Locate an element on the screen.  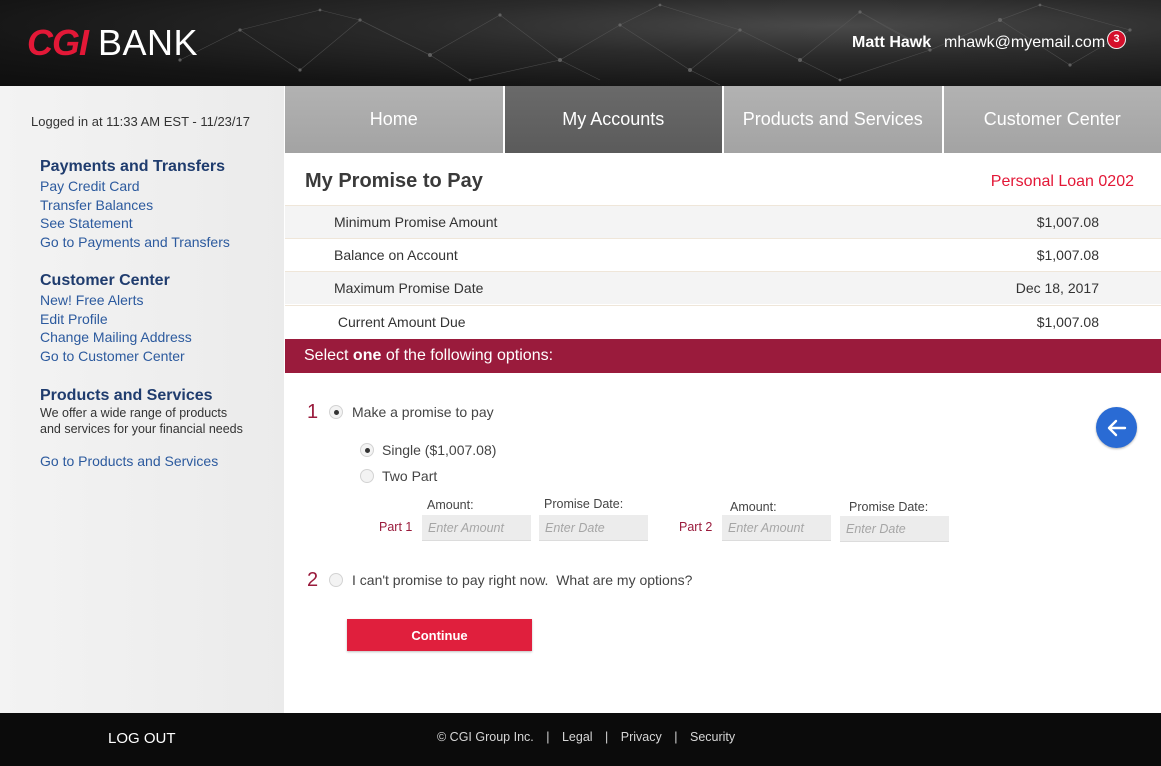
tab-customer-center: Customer Center is located at coordinates (1052, 119).